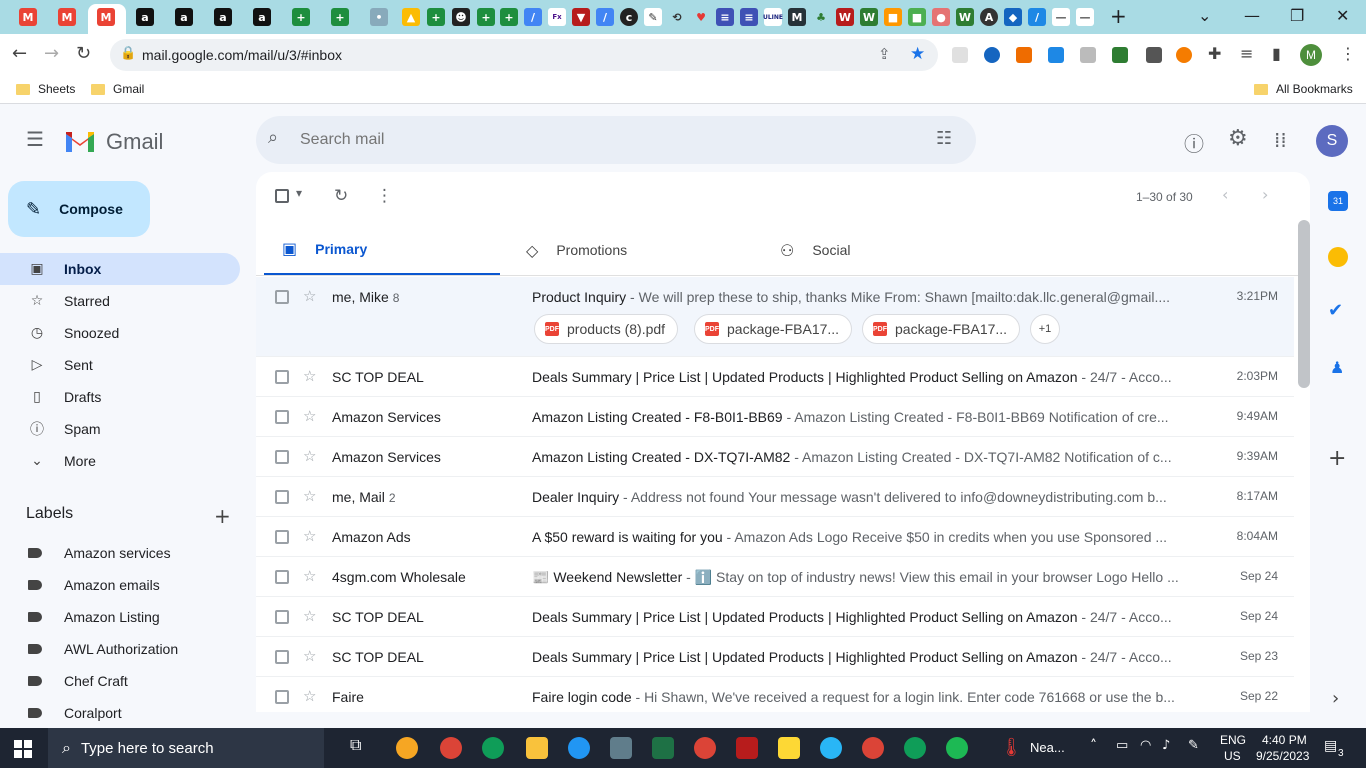 This screenshot has height=768, width=1366. I want to click on telegram-icon, so click(831, 748).